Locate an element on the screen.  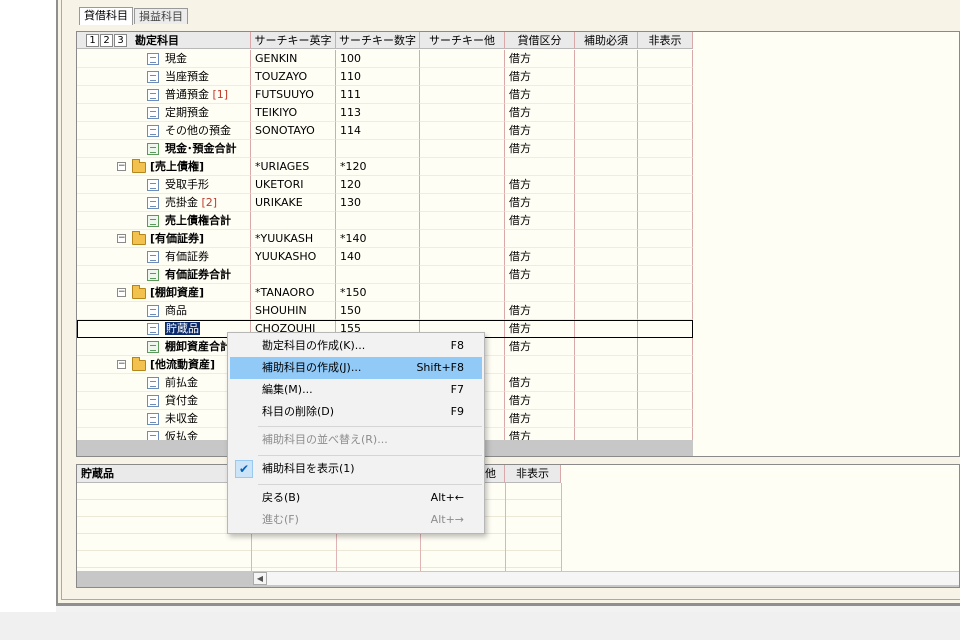
table-row: − [売上債権] *URIAGES *120 is located at coordinates (385, 167).